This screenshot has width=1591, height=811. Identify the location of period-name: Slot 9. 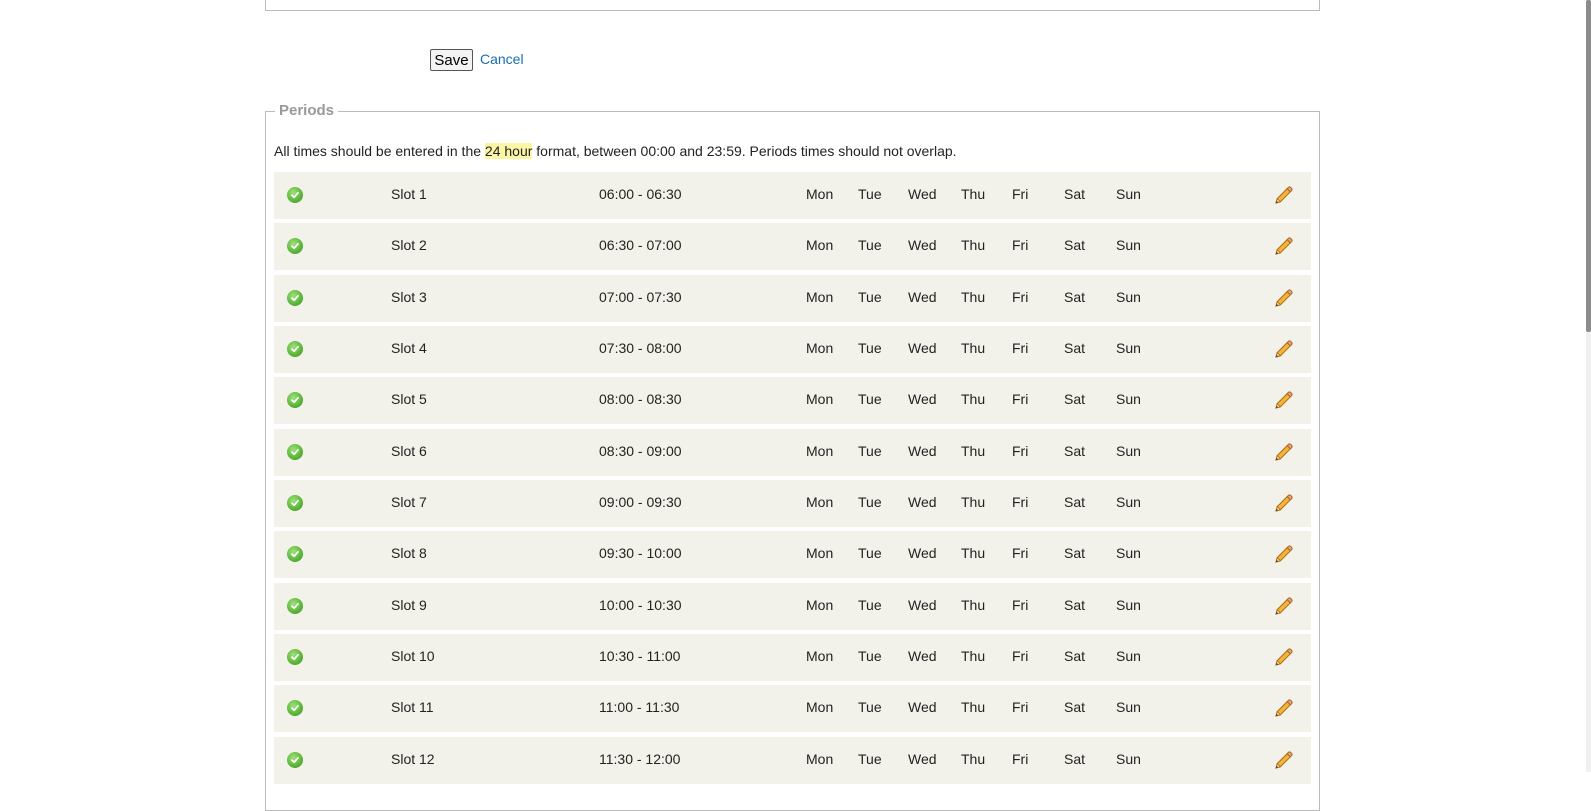
(409, 604).